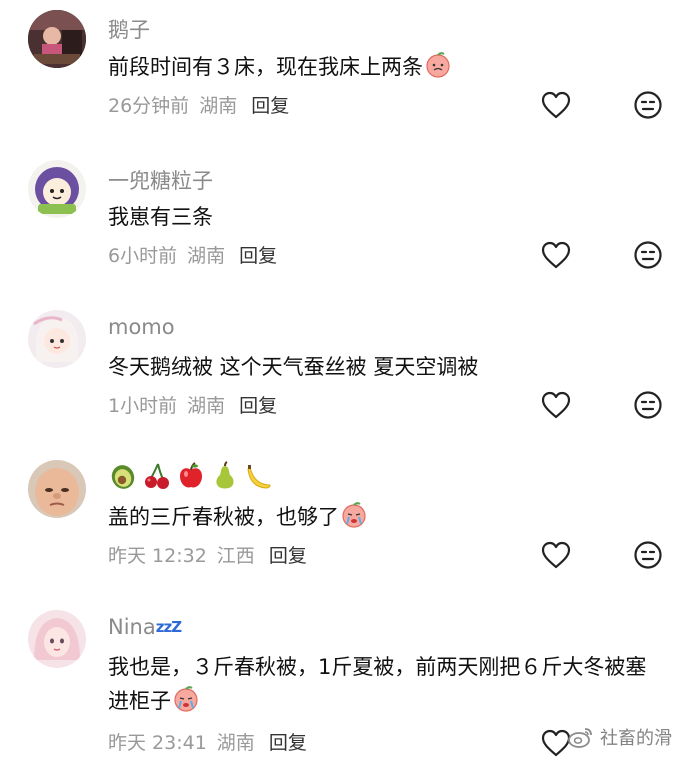  What do you see at coordinates (235, 556) in the screenshot?
I see `comment-location: 江西` at bounding box center [235, 556].